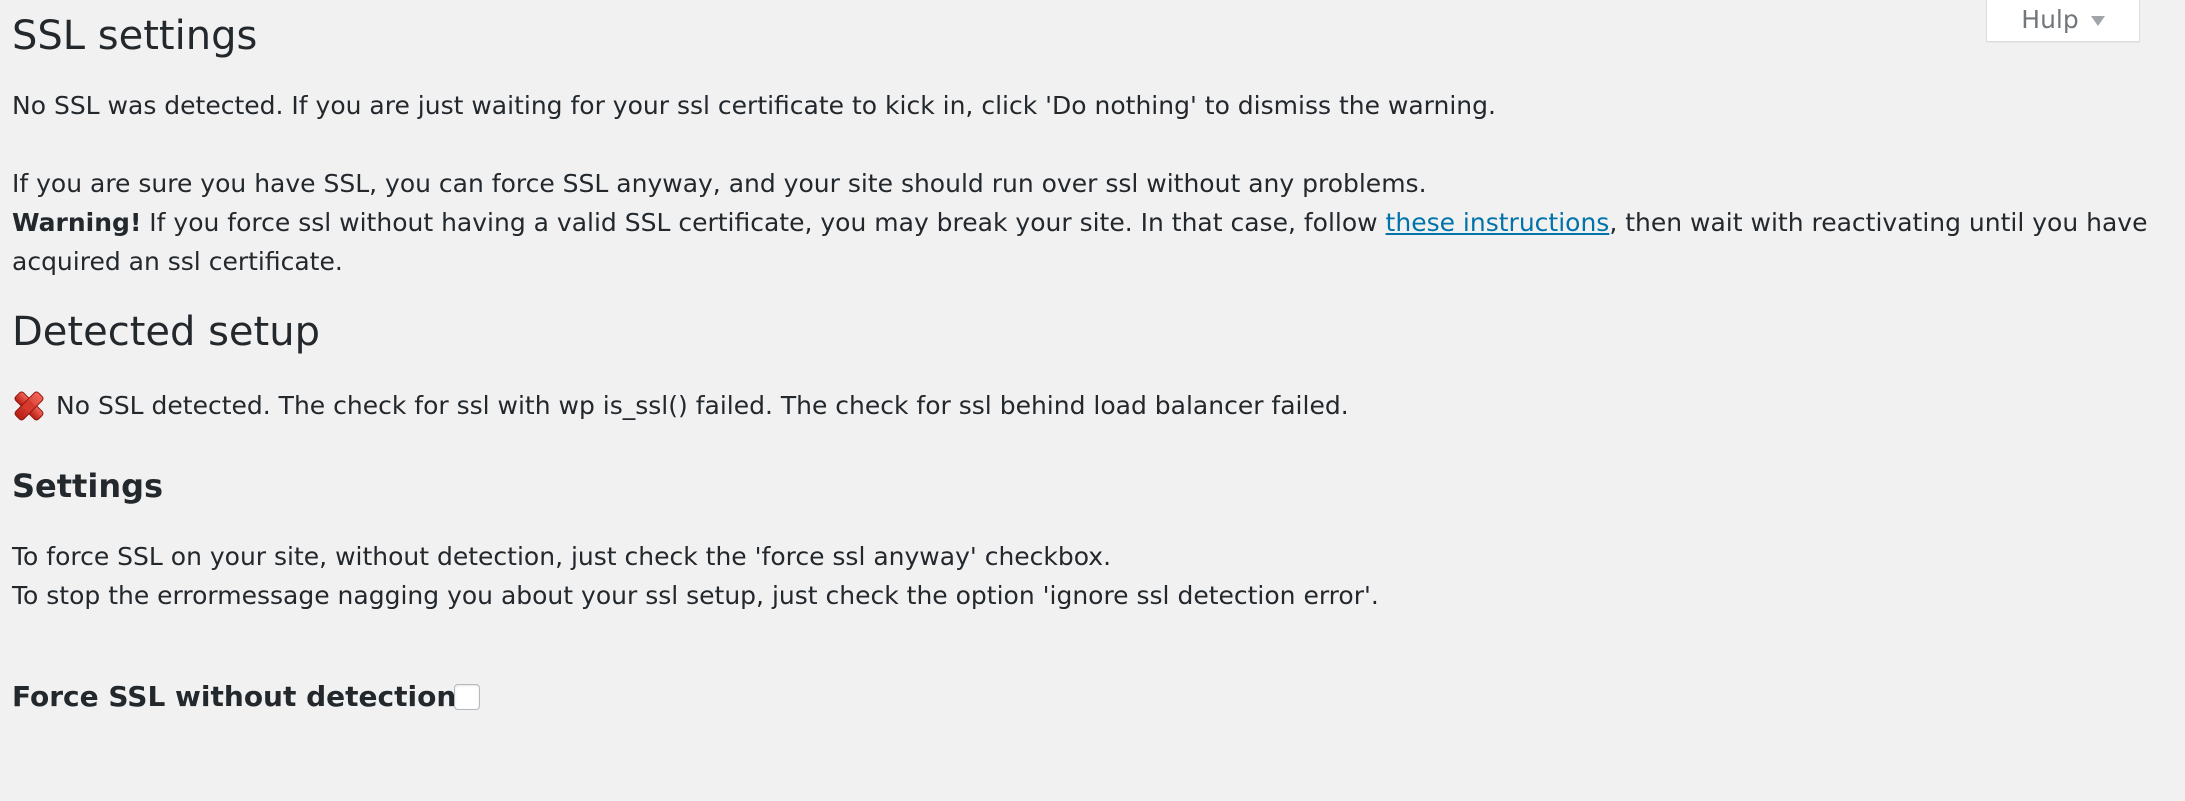 This screenshot has width=2185, height=801. What do you see at coordinates (29, 406) in the screenshot?
I see `red-x-icon` at bounding box center [29, 406].